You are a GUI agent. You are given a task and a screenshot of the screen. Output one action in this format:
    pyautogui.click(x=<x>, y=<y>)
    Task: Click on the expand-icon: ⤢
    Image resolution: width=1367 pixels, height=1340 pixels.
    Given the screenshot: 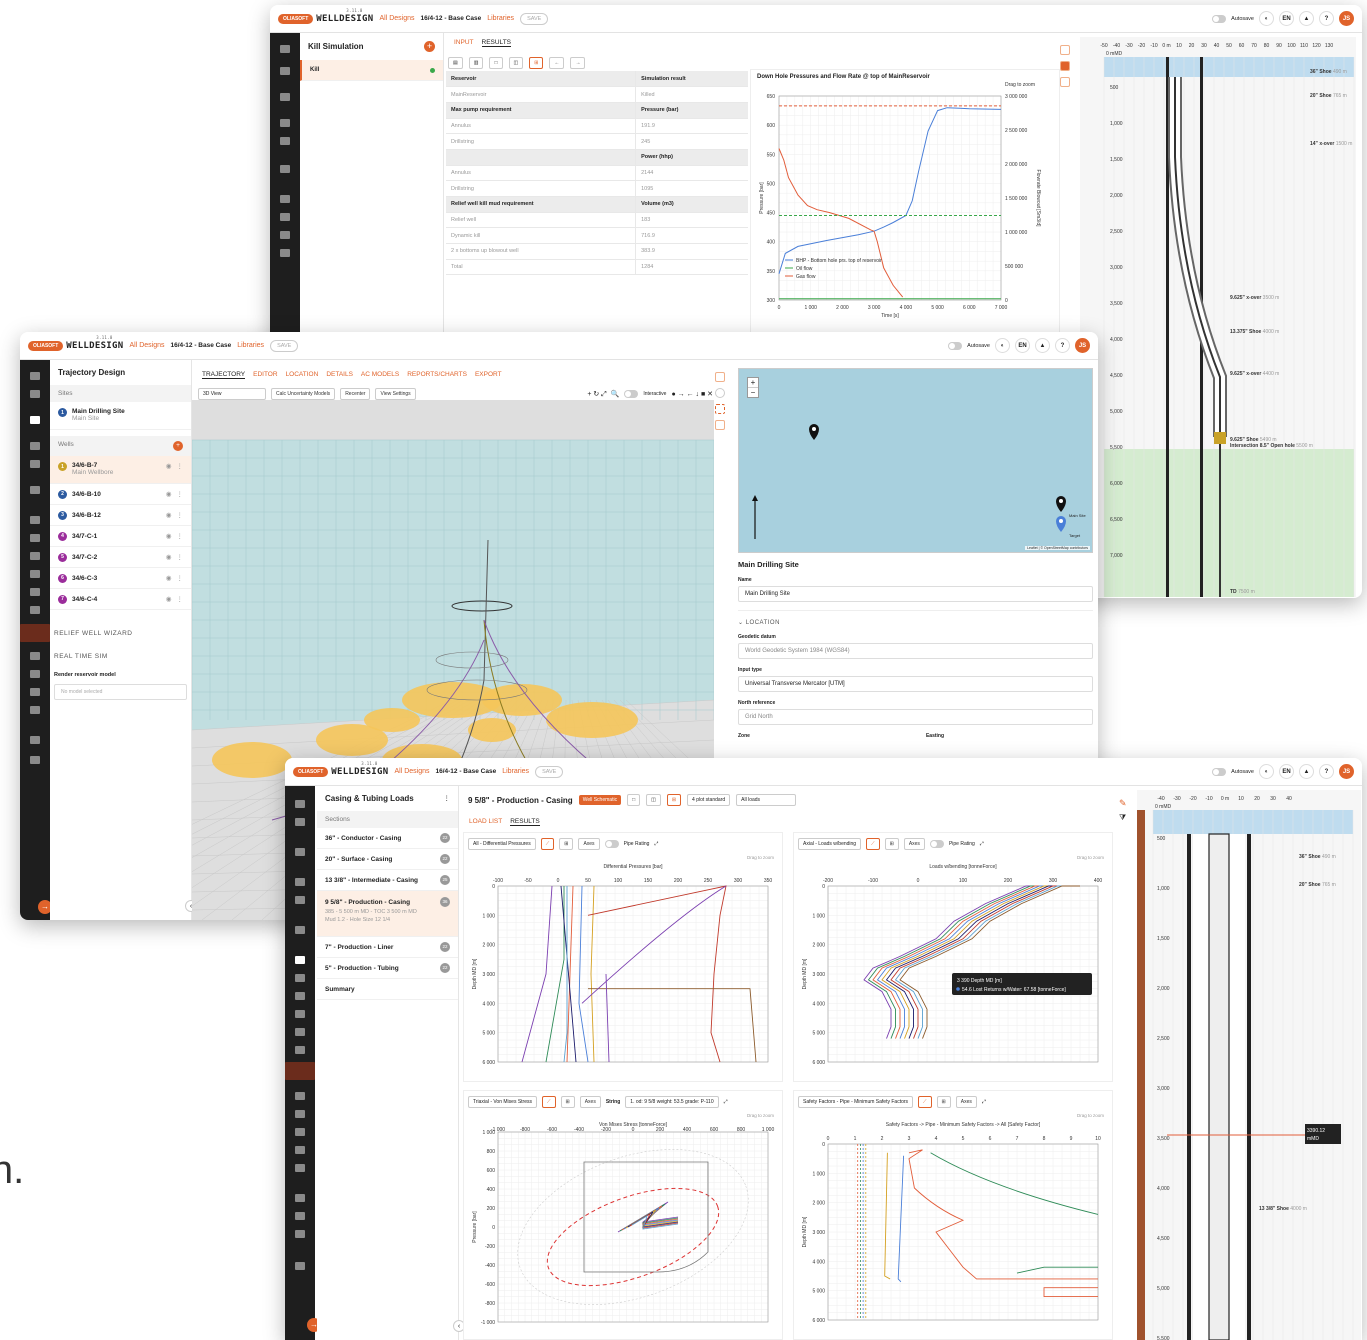 What is the action you would take?
    pyautogui.click(x=982, y=844)
    